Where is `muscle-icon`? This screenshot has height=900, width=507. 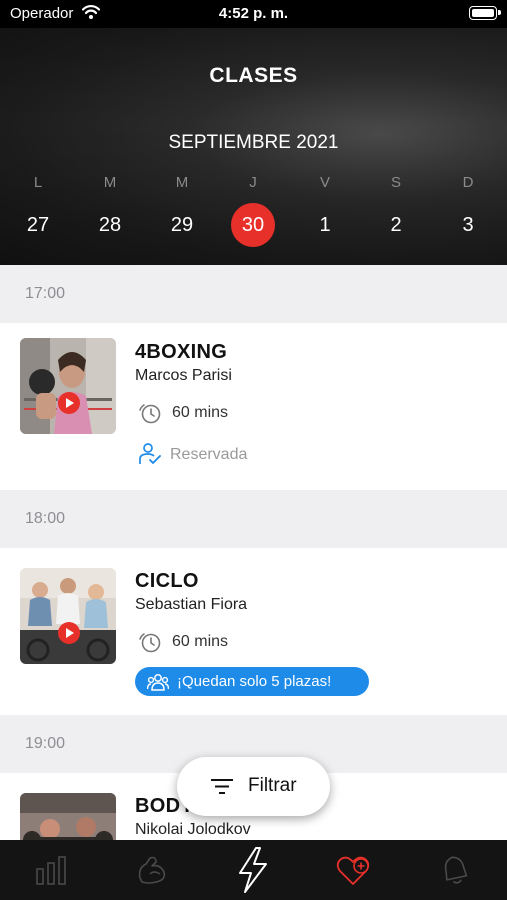
muscle-icon is located at coordinates (151, 870).